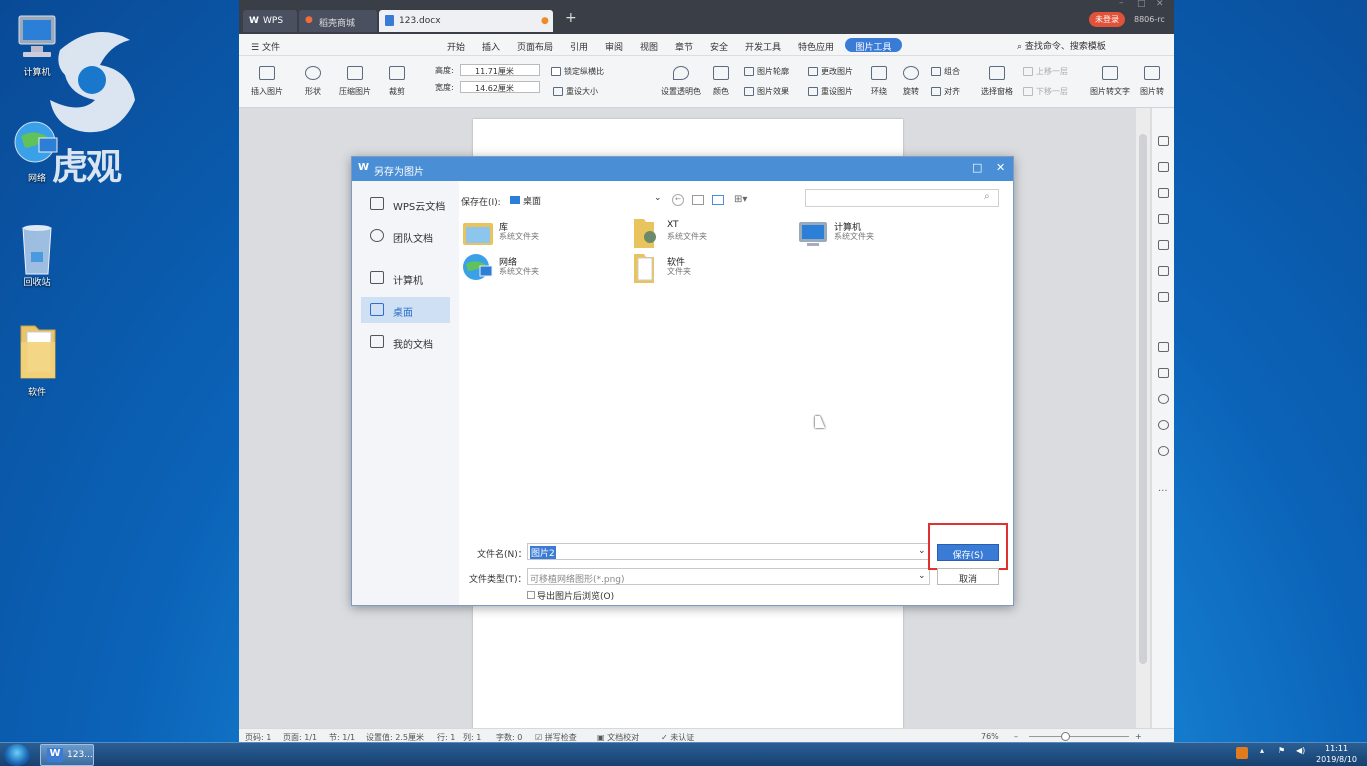 Image resolution: width=1367 pixels, height=766 pixels. I want to click on rotate-button: 旋转, so click(911, 81).